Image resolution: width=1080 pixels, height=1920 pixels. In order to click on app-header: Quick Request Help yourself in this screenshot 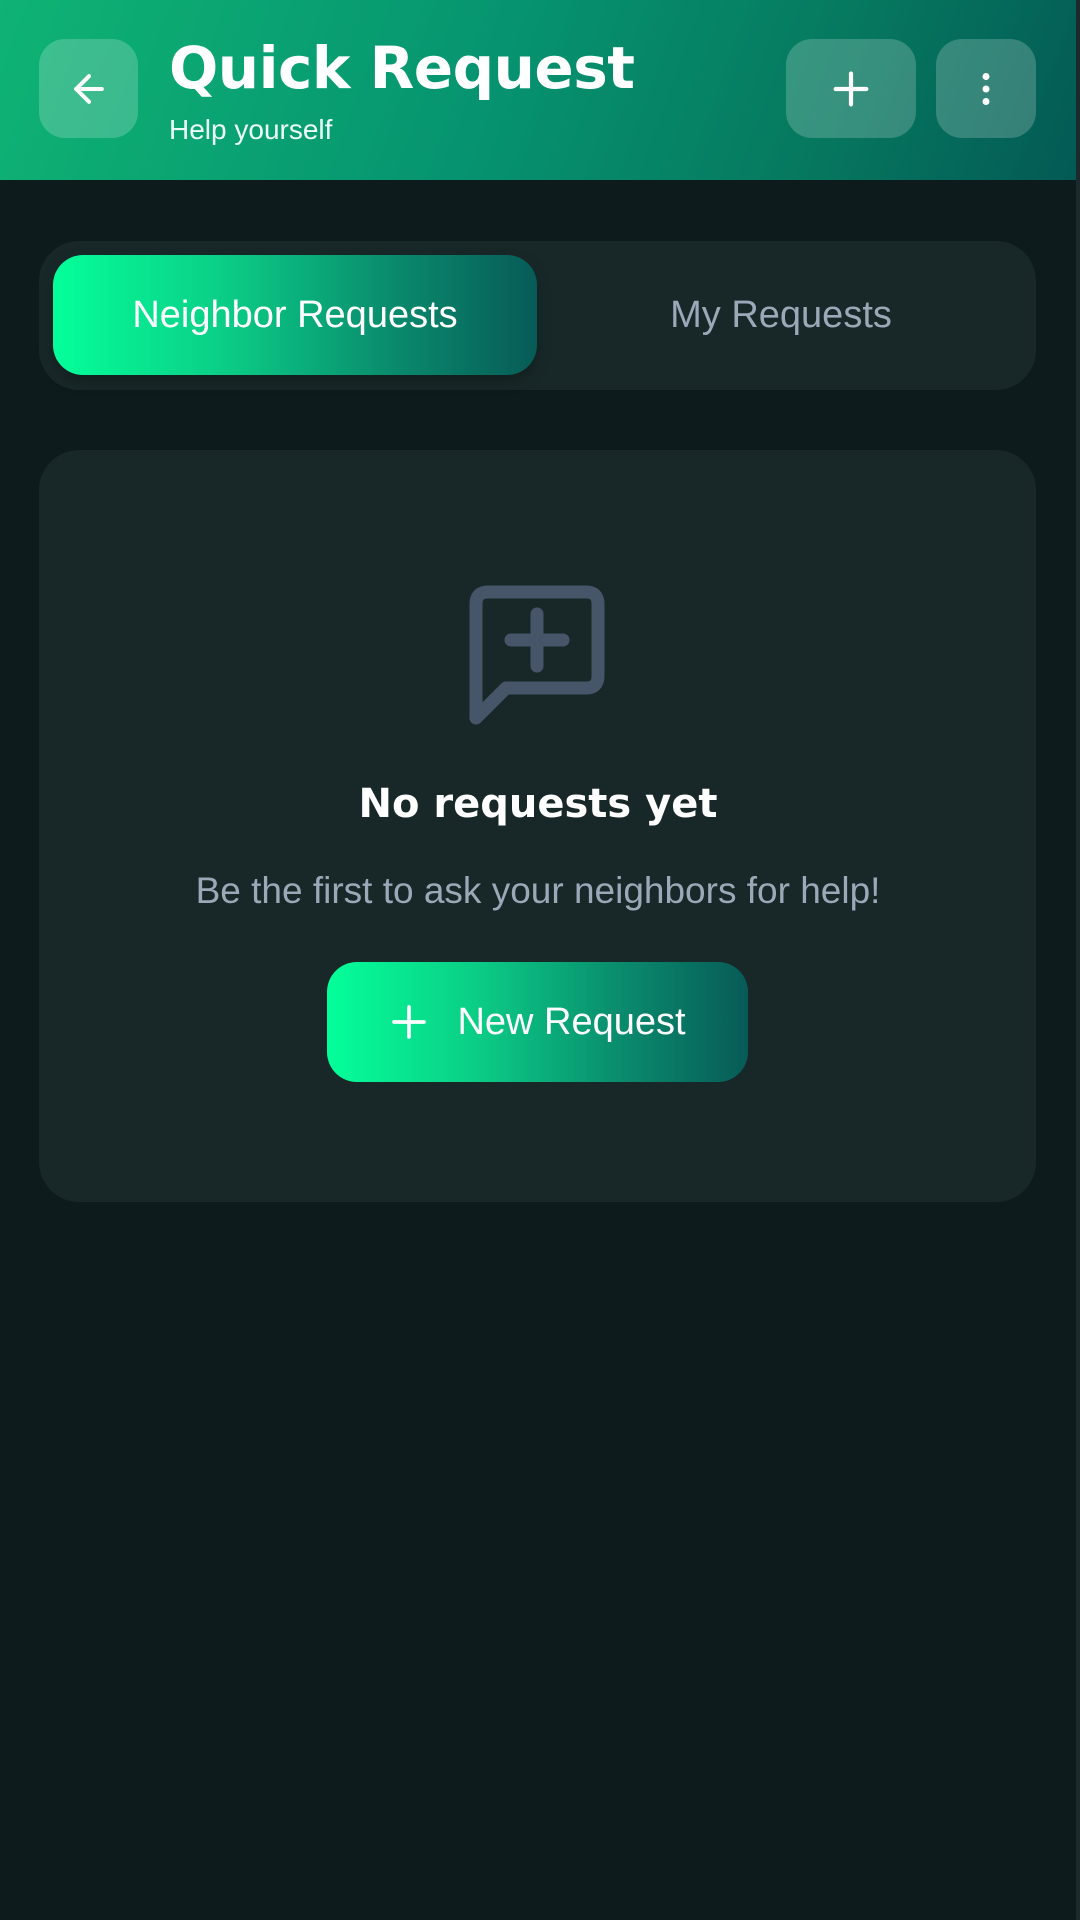, I will do `click(538, 90)`.